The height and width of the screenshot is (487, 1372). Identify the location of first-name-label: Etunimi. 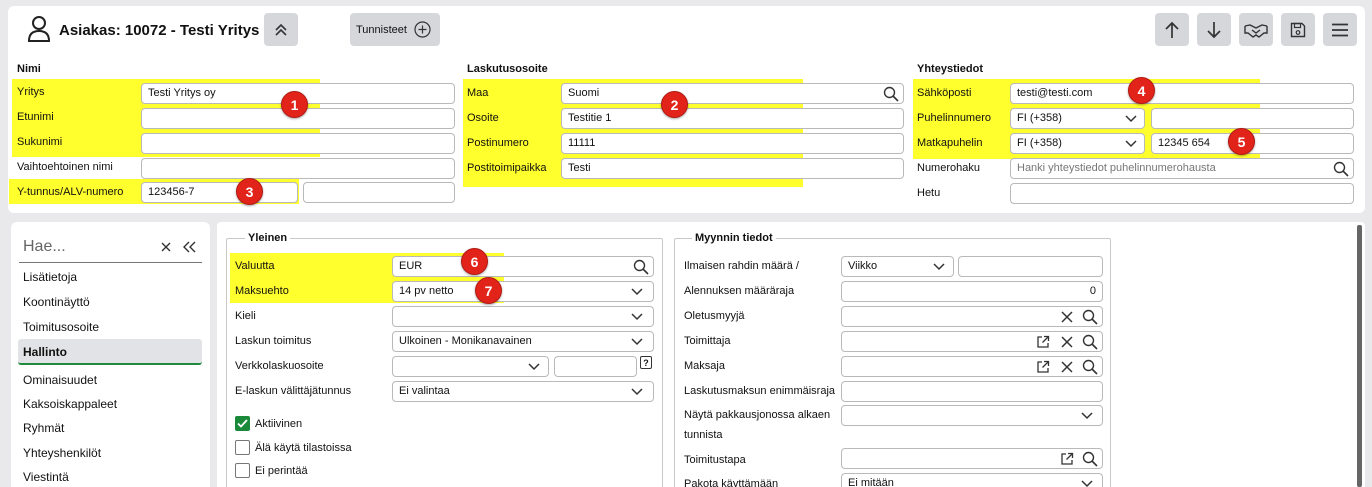
(35, 117).